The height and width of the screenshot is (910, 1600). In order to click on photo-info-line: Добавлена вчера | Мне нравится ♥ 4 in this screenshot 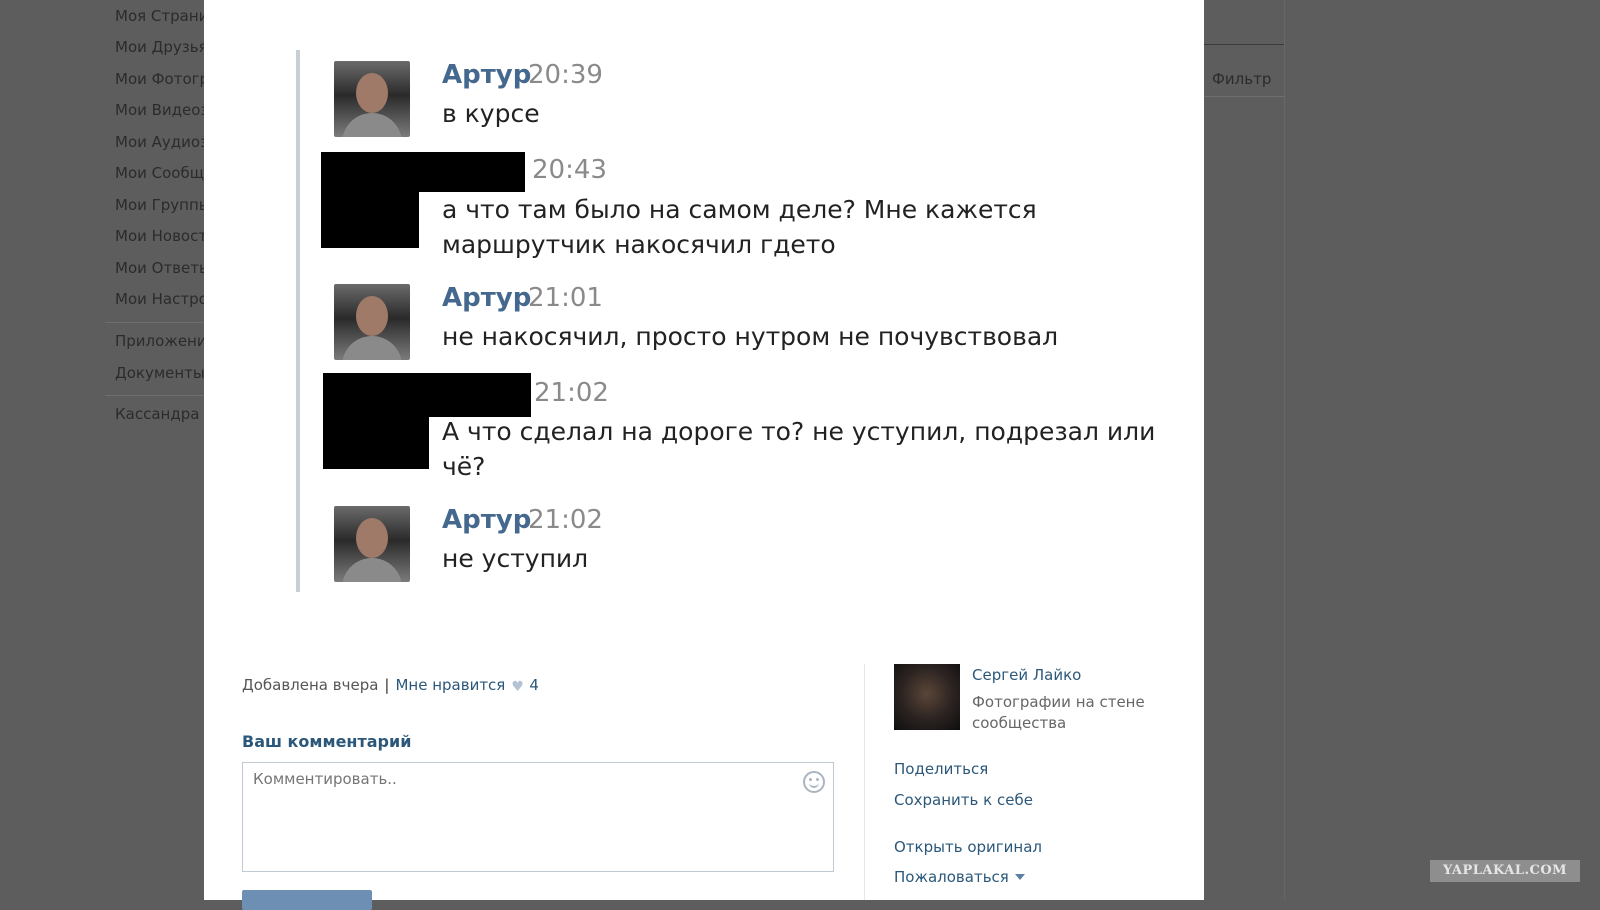, I will do `click(390, 685)`.